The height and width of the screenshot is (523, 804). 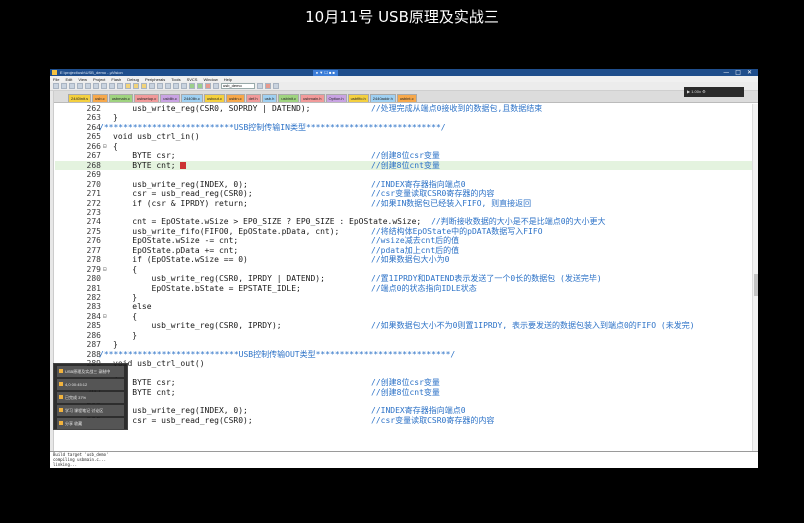 I want to click on file-tab: usbinit.c, so click(x=289, y=98).